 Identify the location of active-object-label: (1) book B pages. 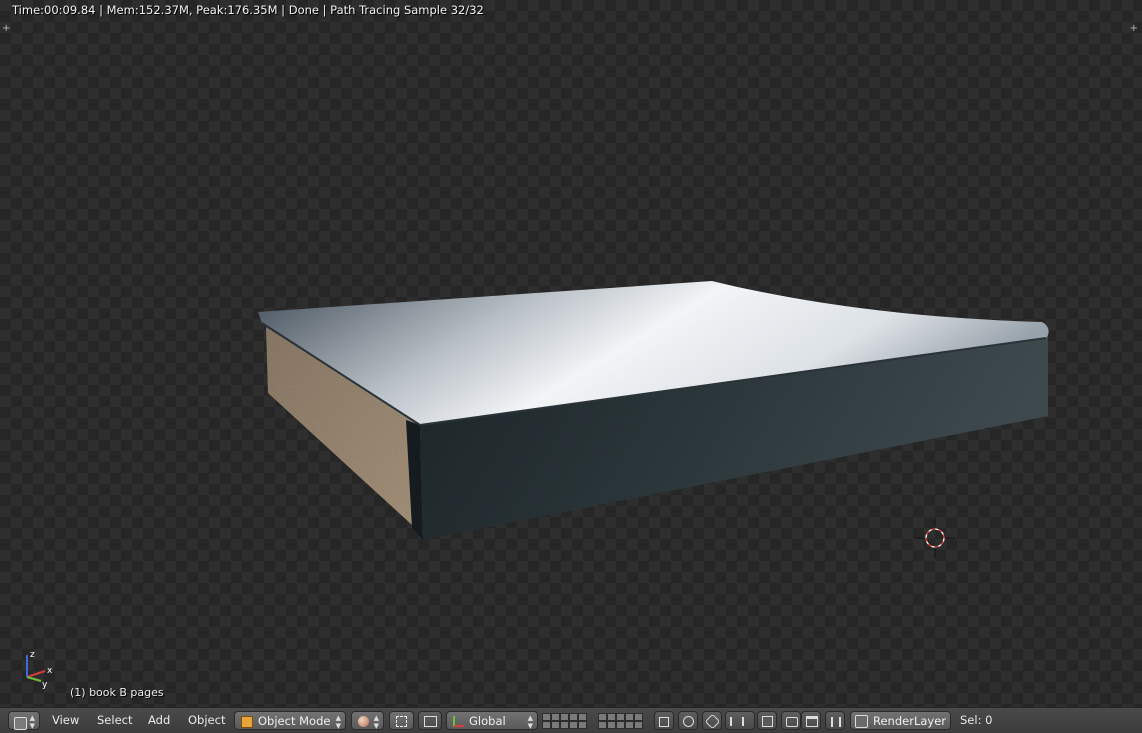
(117, 692).